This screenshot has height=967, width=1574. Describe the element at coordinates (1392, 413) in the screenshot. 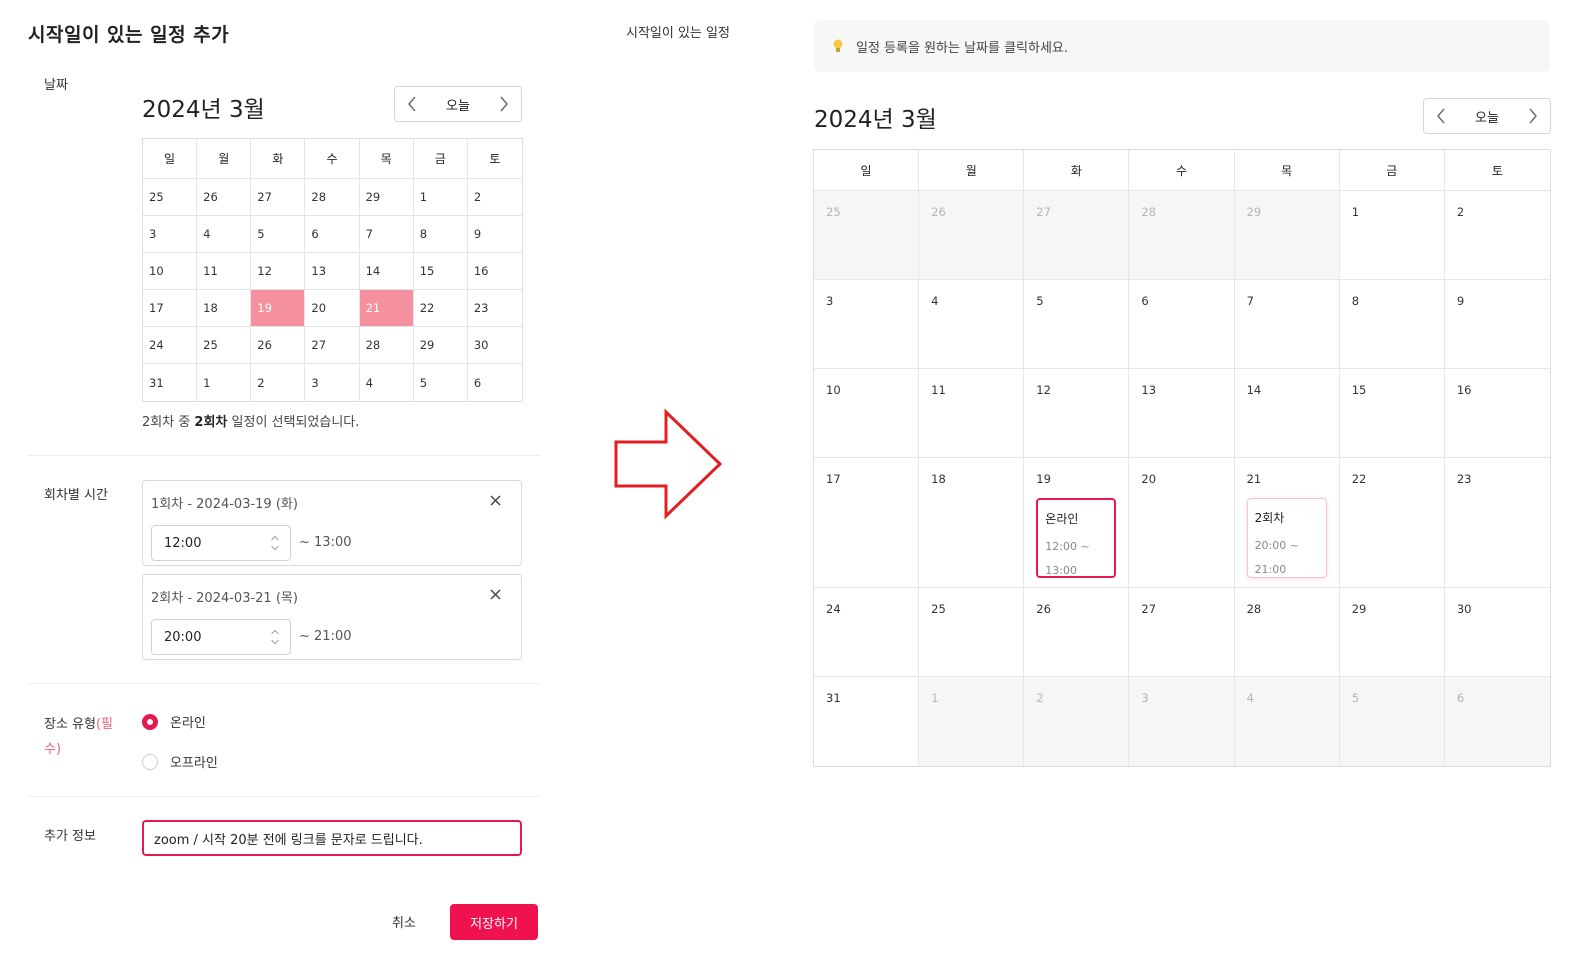

I see `day-cell: 15` at that location.